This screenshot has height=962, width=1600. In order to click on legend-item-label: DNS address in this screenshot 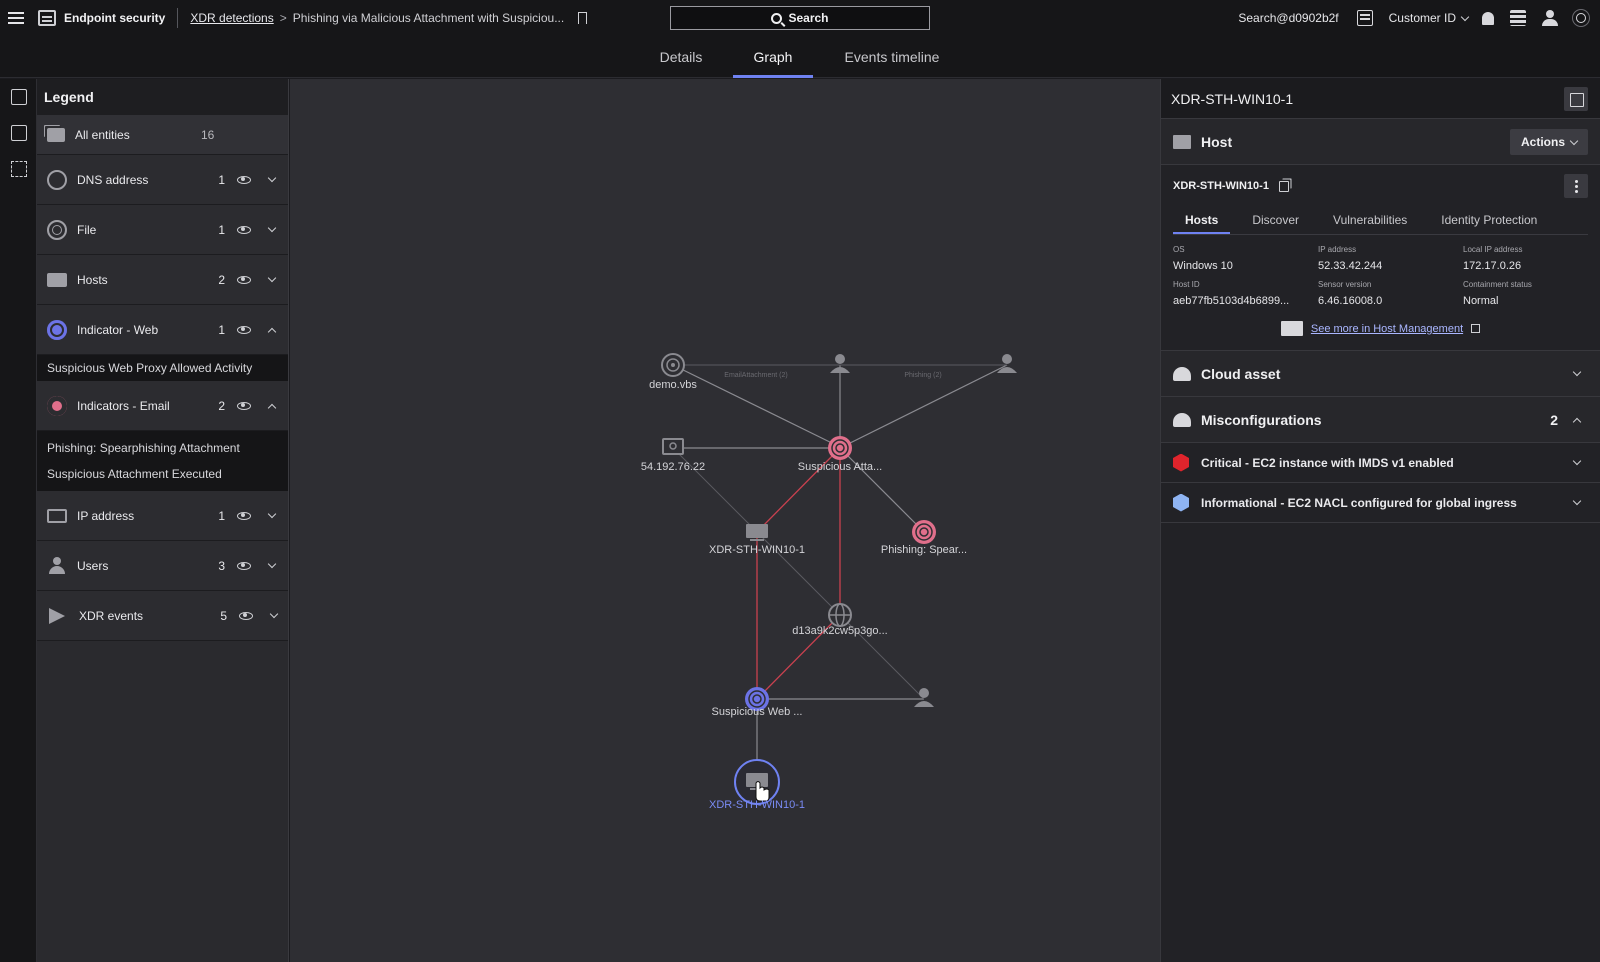, I will do `click(113, 179)`.